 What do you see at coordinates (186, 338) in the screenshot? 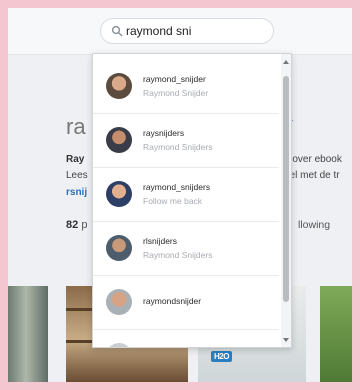
I see `suggestion-item-partial` at bounding box center [186, 338].